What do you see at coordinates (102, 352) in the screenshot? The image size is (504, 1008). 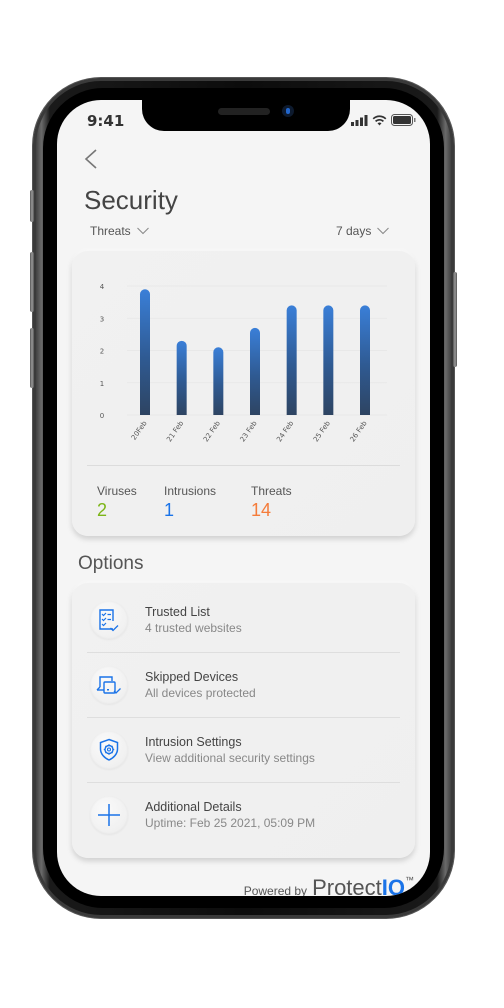 I see `y-tick-label: 2` at bounding box center [102, 352].